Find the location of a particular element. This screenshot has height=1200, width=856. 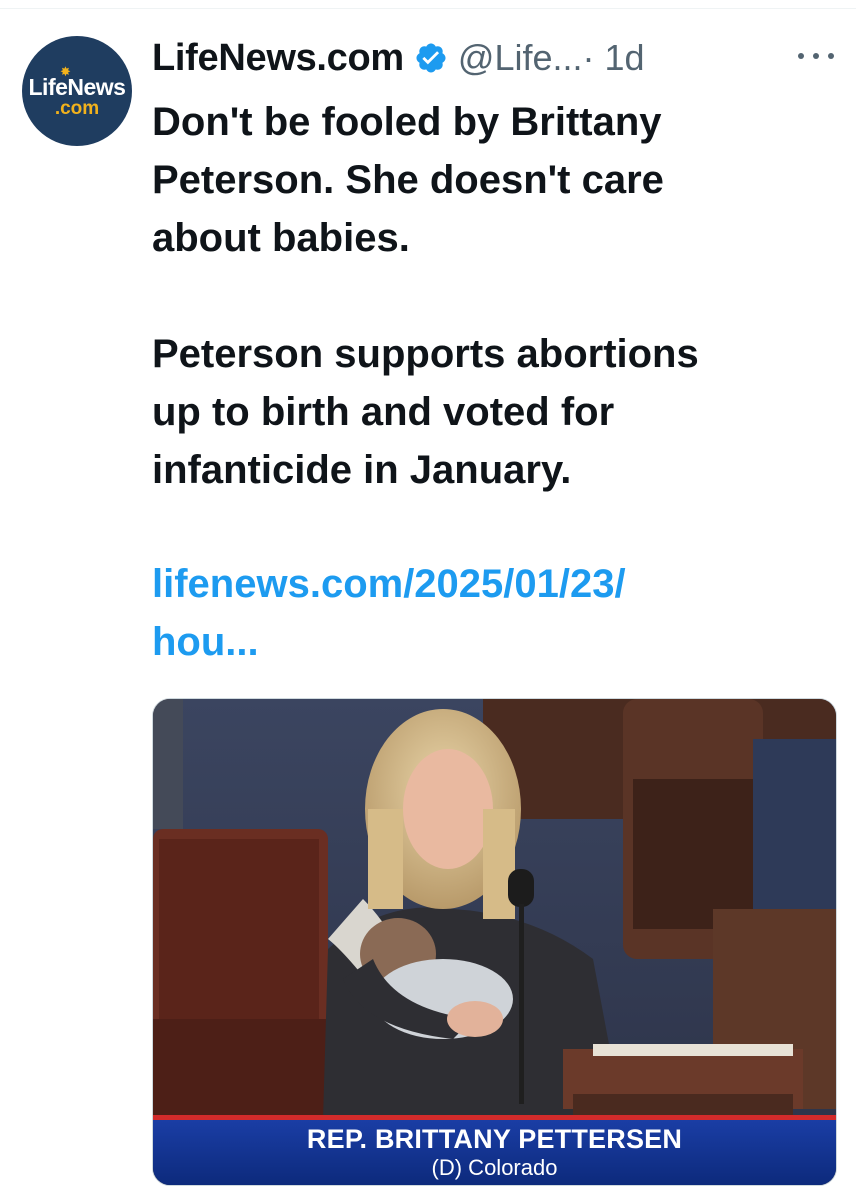

top-divider is located at coordinates (428, 4).